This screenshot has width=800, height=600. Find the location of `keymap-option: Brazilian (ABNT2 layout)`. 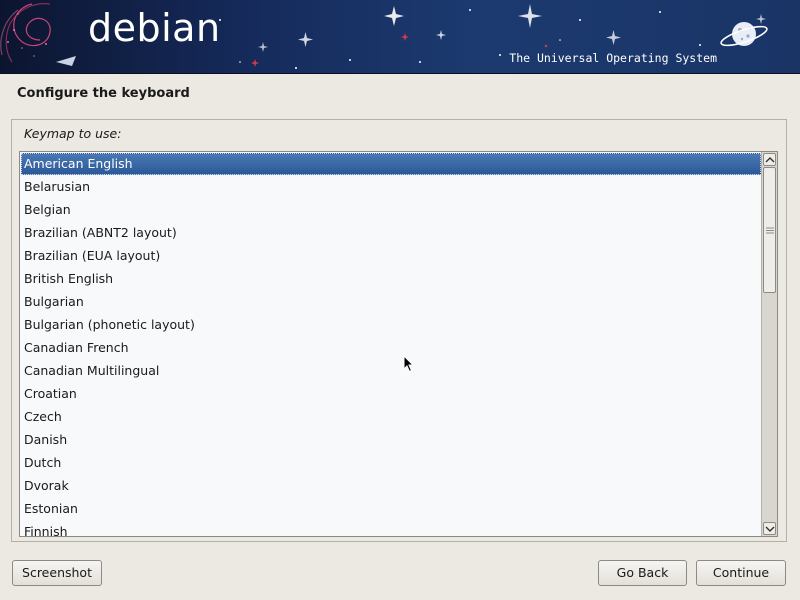

keymap-option: Brazilian (ABNT2 layout) is located at coordinates (391, 232).